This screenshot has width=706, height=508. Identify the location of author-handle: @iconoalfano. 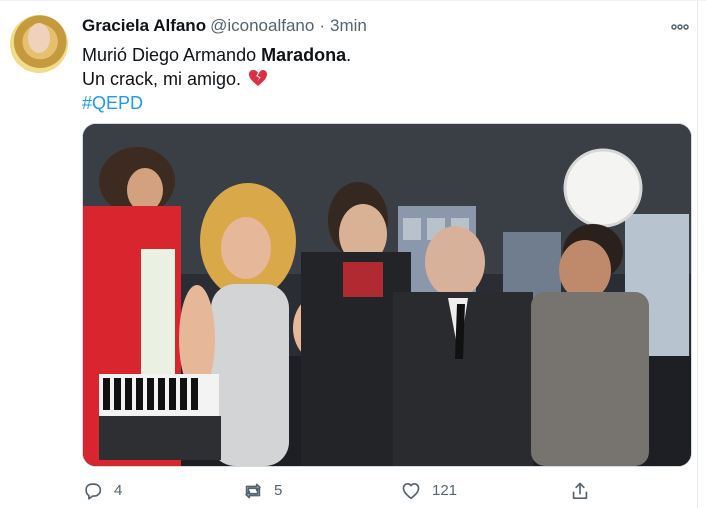
(262, 25).